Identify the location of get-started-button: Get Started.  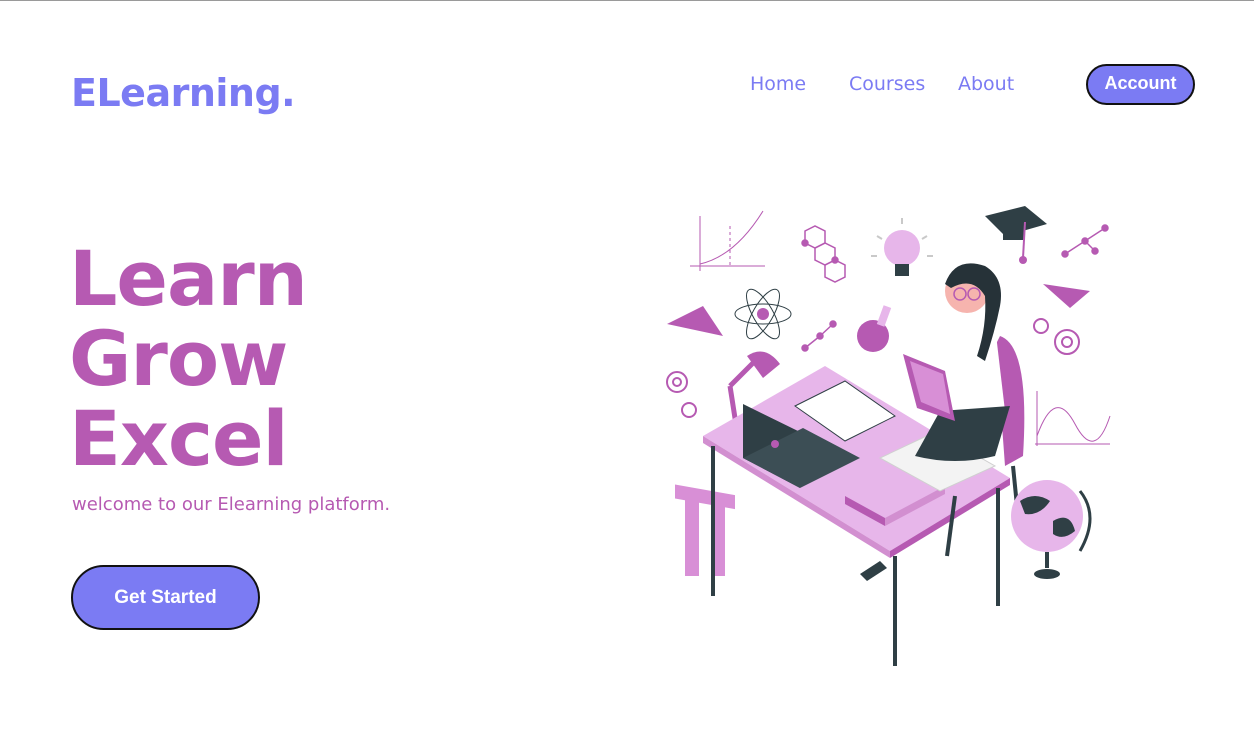
(165, 597).